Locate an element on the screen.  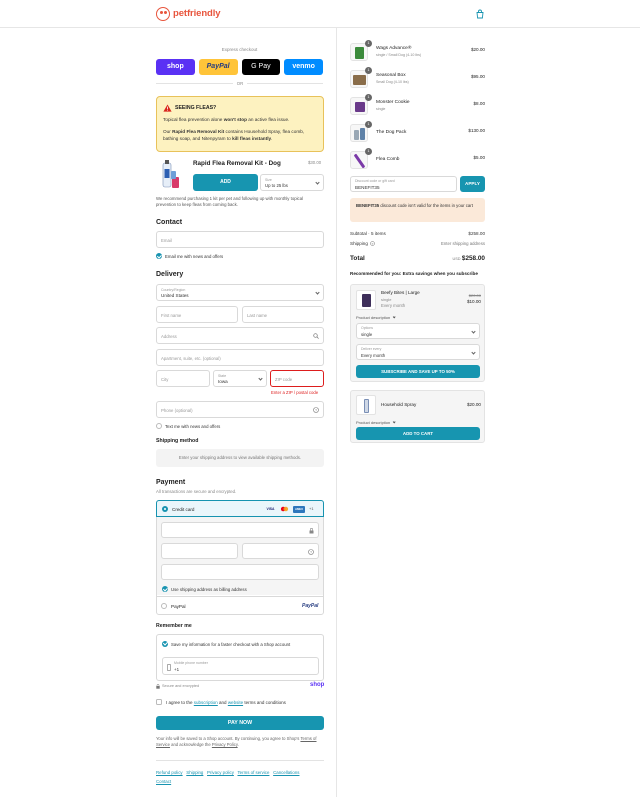
warning-icon is located at coordinates (167, 108).